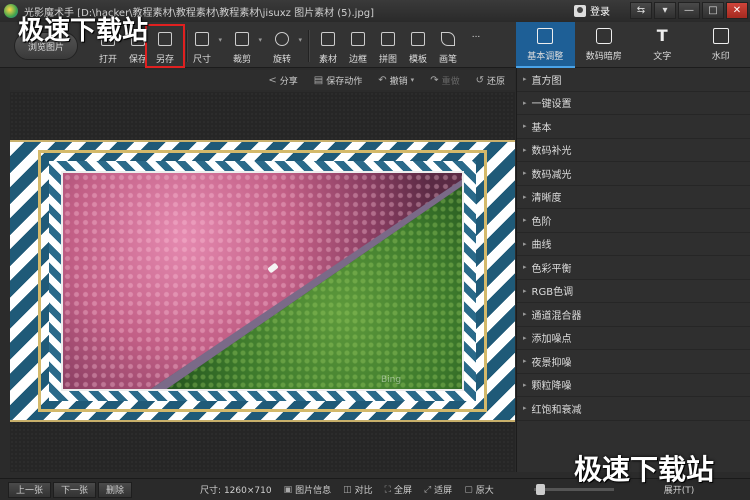 This screenshot has width=750, height=500. I want to click on save-as-tool: 另存, so click(165, 46).